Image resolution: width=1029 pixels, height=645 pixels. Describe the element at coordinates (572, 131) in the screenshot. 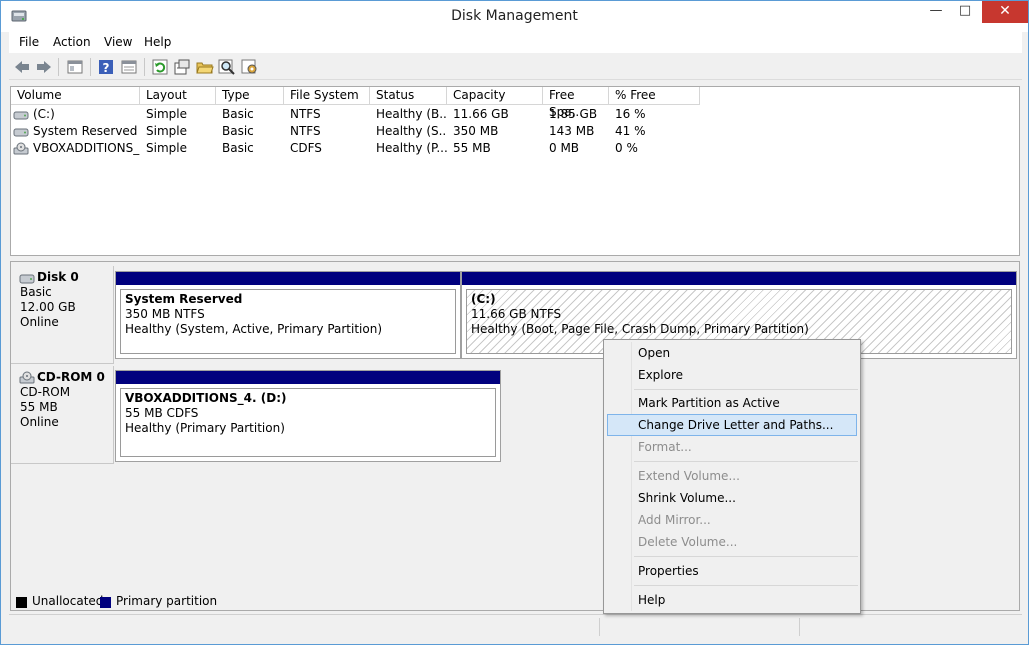

I see `volume-free-space: 143 MB` at that location.